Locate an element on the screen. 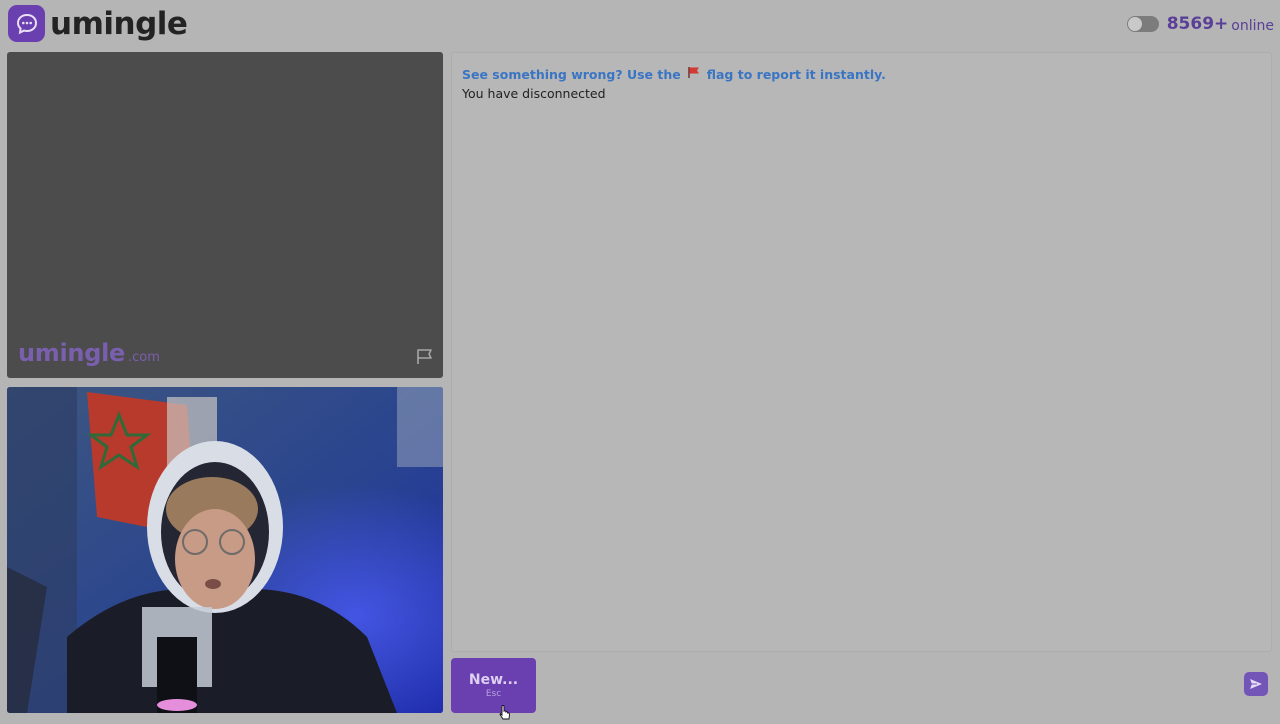 The height and width of the screenshot is (724, 1280). new-chat-button: New... Esc is located at coordinates (493, 685).